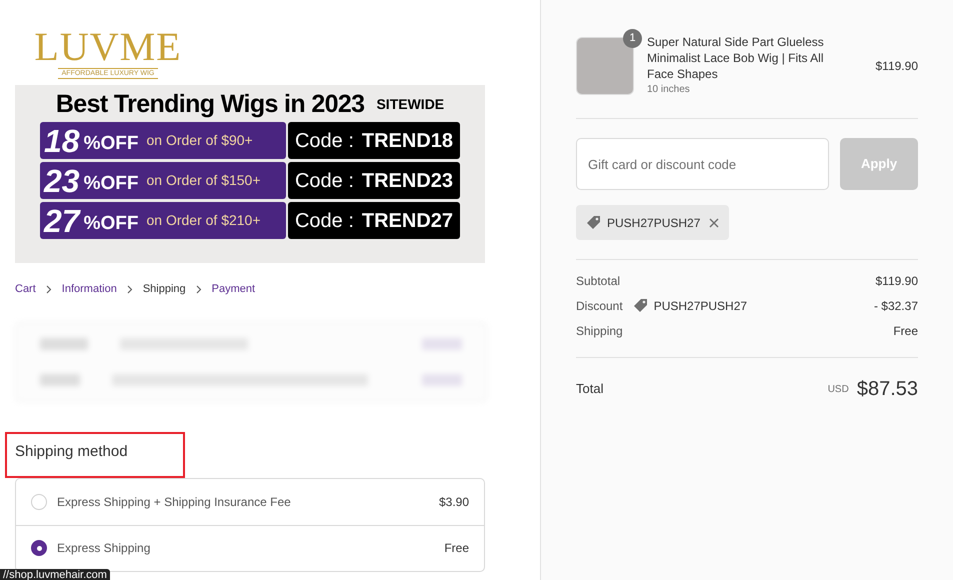  What do you see at coordinates (702, 164) in the screenshot?
I see `discount-code-field: Gift card or discount code` at bounding box center [702, 164].